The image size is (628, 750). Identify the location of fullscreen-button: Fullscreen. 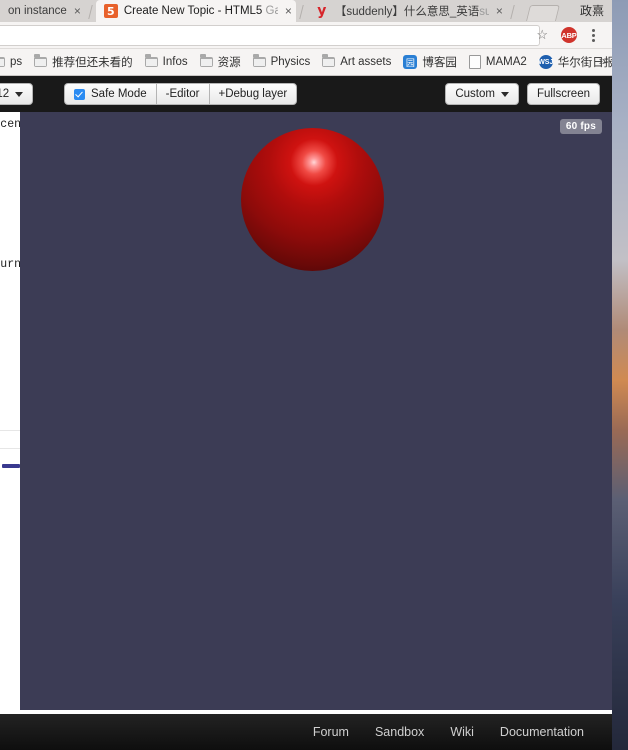
(563, 94).